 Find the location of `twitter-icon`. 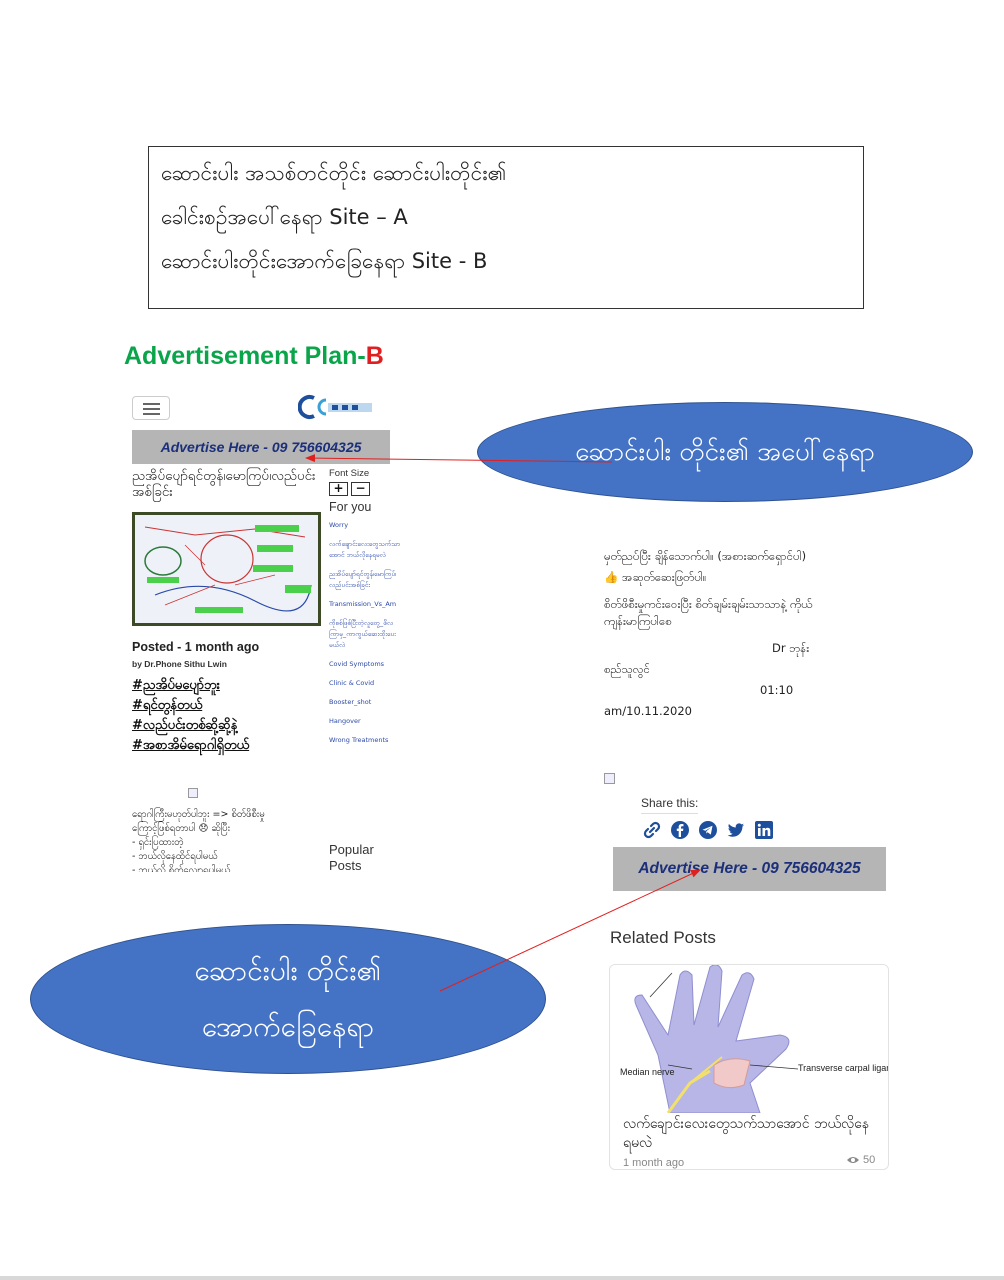

twitter-icon is located at coordinates (736, 830).